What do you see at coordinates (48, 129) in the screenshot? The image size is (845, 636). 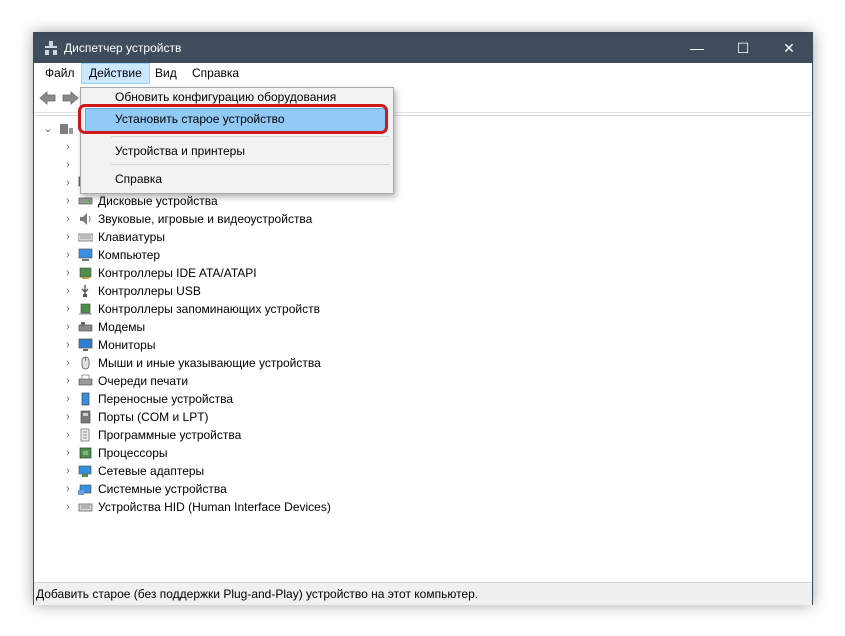 I see `chevron-down-icon: ⌄` at bounding box center [48, 129].